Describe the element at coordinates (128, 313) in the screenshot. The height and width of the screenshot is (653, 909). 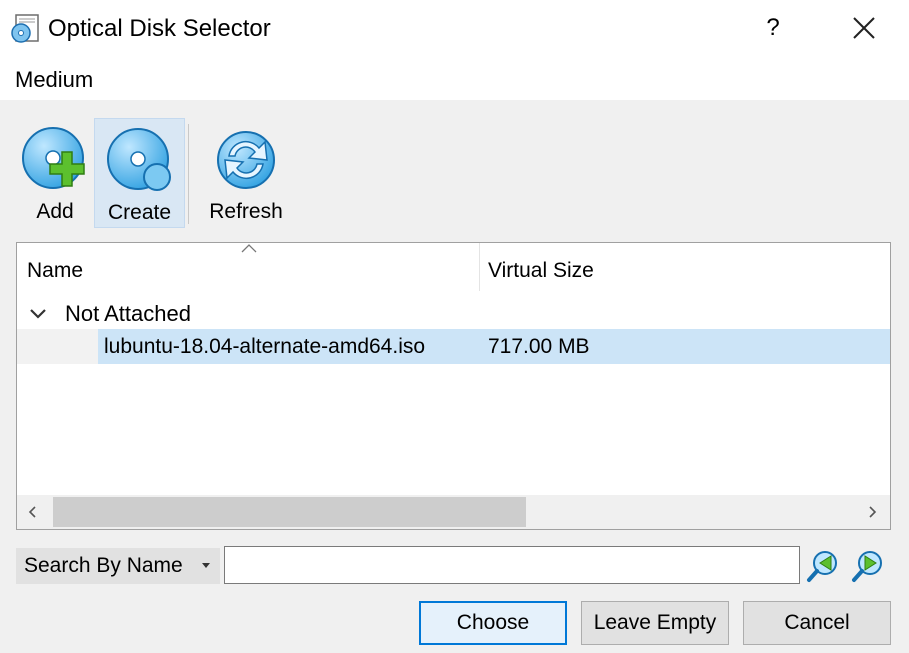
I see `group-label: Not Attached` at that location.